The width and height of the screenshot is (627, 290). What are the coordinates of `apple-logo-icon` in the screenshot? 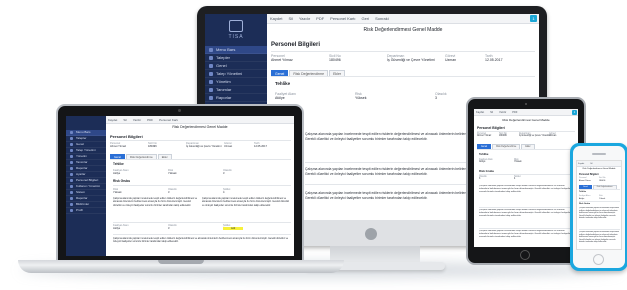 It's located at (371, 234).